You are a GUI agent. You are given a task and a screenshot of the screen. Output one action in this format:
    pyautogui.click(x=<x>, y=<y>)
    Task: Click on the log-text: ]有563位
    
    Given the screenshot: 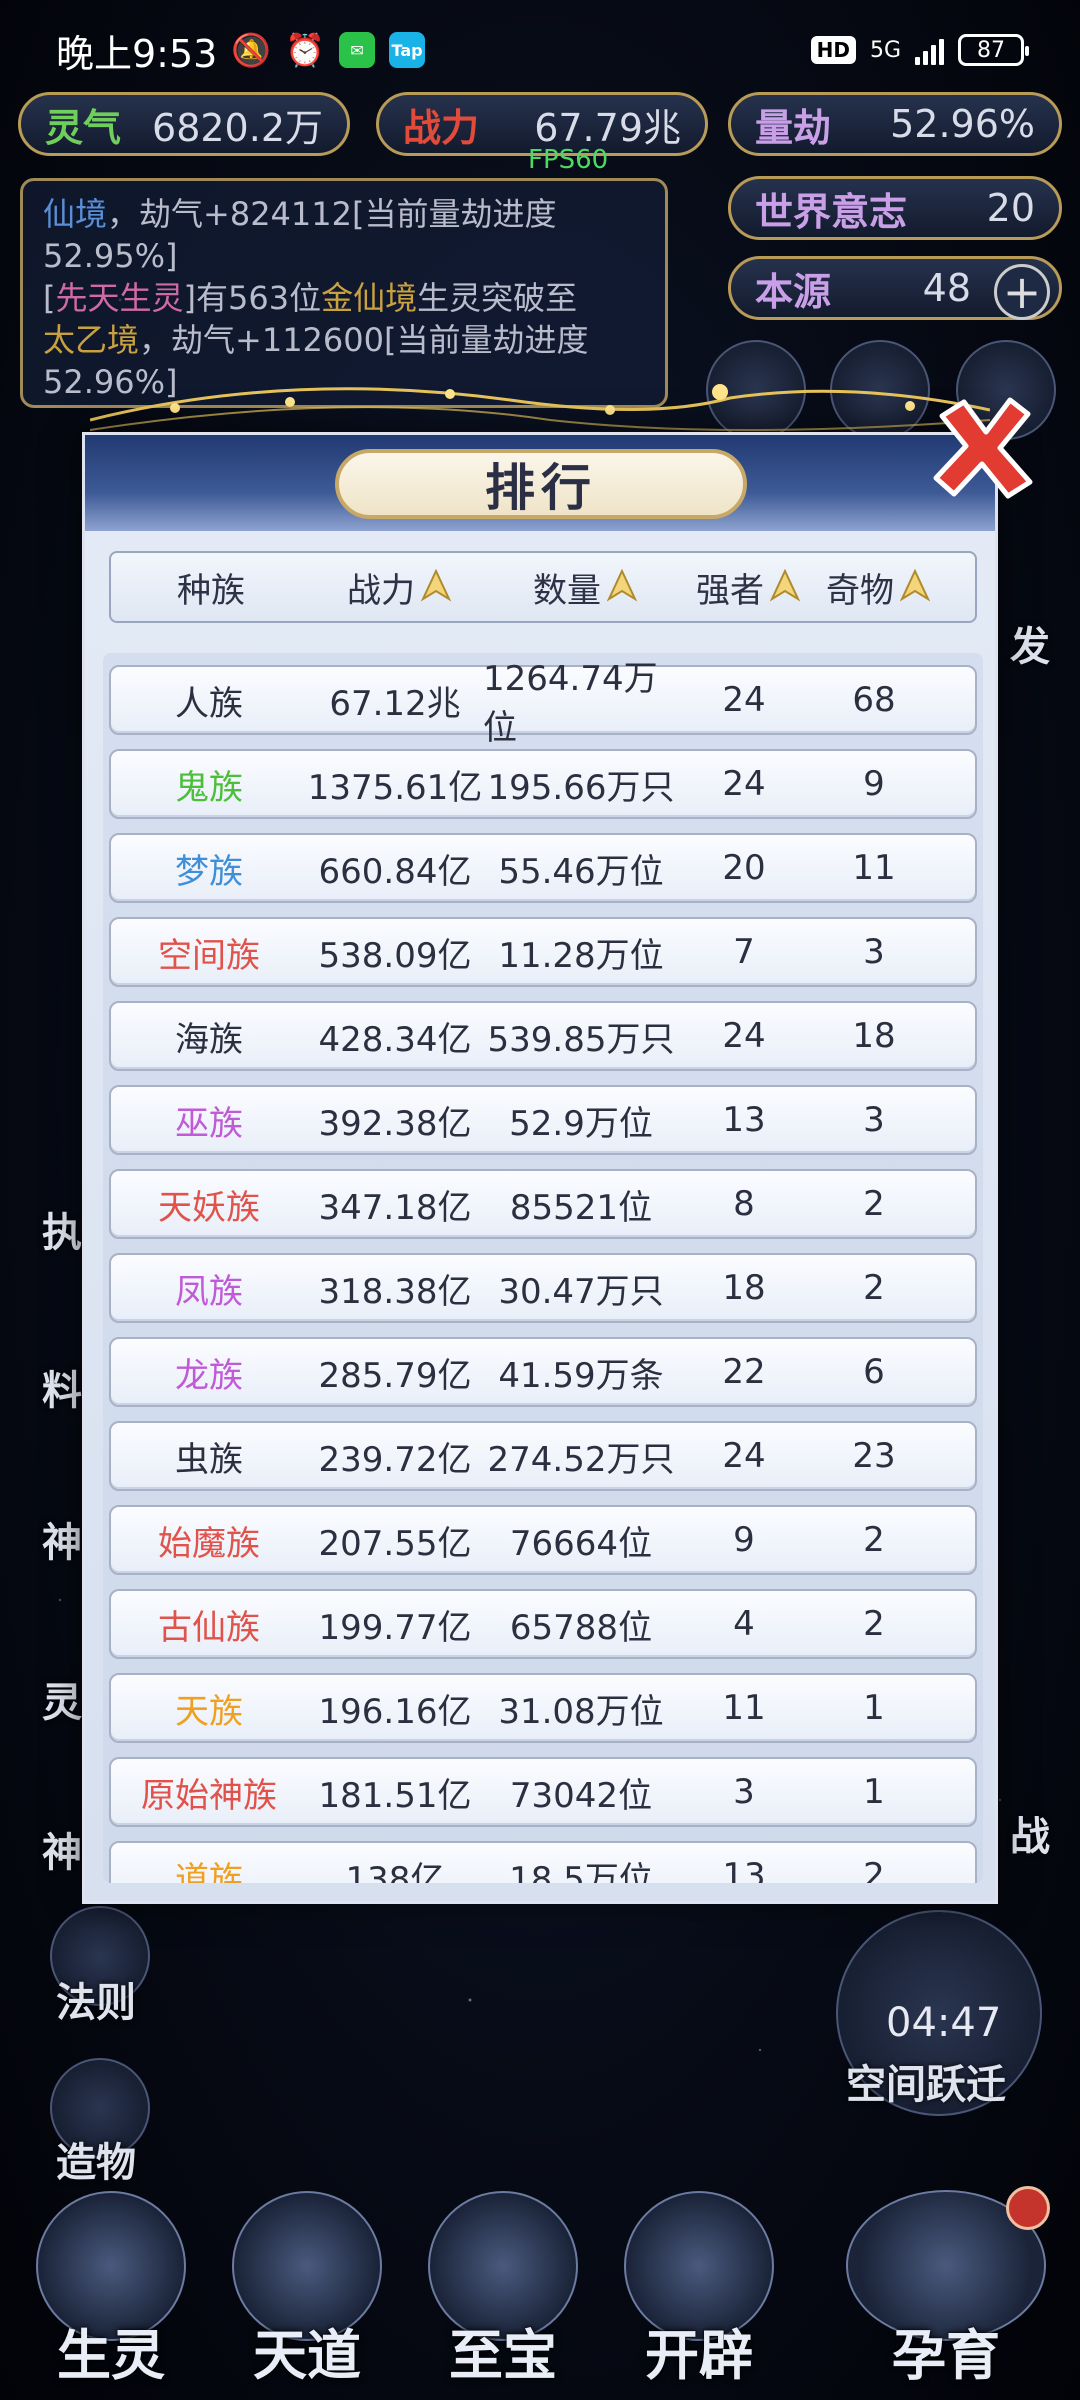 What is the action you would take?
    pyautogui.click(x=252, y=298)
    